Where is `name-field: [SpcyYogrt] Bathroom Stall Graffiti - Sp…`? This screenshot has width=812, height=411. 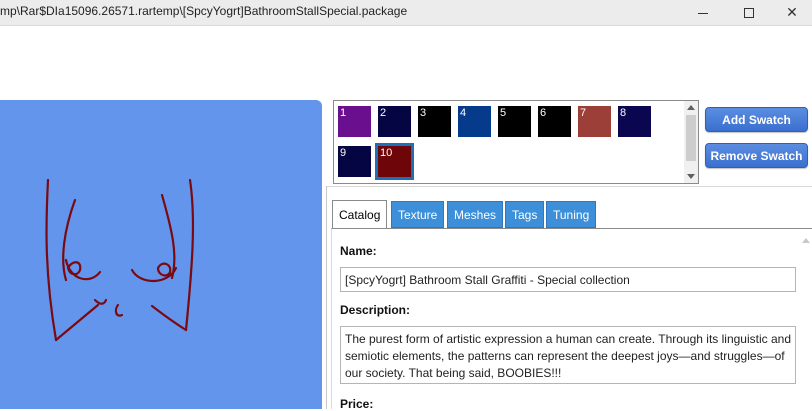 name-field: [SpcyYogrt] Bathroom Stall Graffiti - Sp… is located at coordinates (568, 279).